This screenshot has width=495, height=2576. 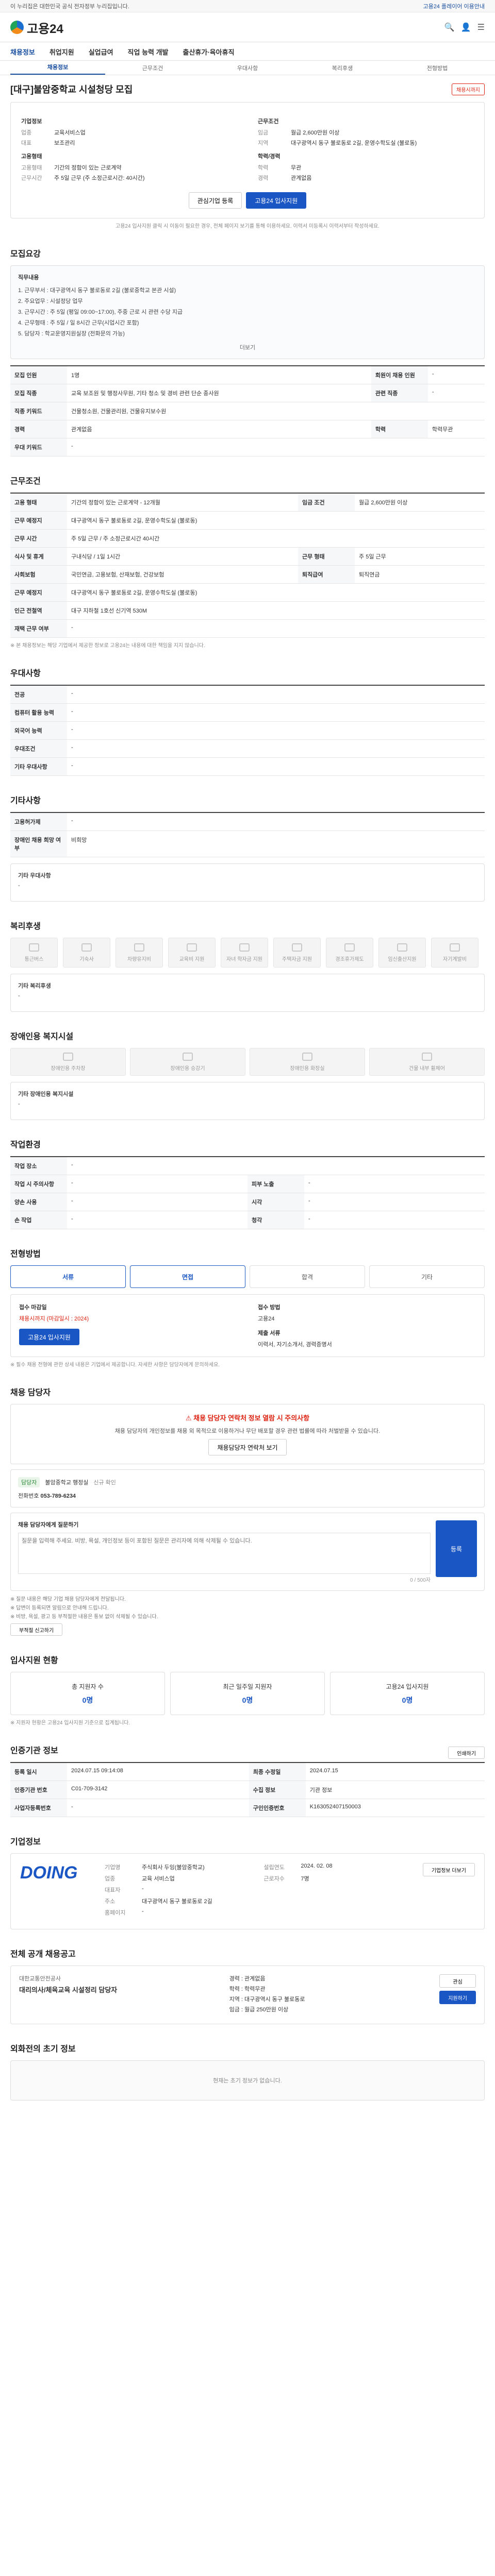 What do you see at coordinates (101, 52) in the screenshot?
I see `nav-item: 실업급여` at bounding box center [101, 52].